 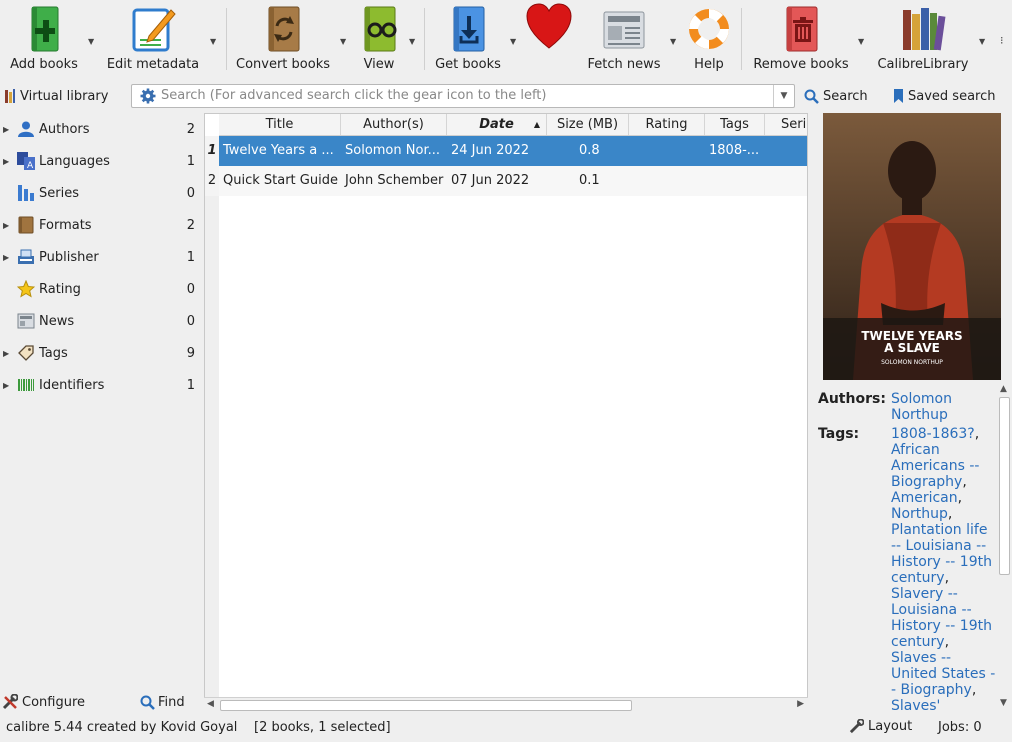 I want to click on get-books-button: Get books, so click(x=468, y=39).